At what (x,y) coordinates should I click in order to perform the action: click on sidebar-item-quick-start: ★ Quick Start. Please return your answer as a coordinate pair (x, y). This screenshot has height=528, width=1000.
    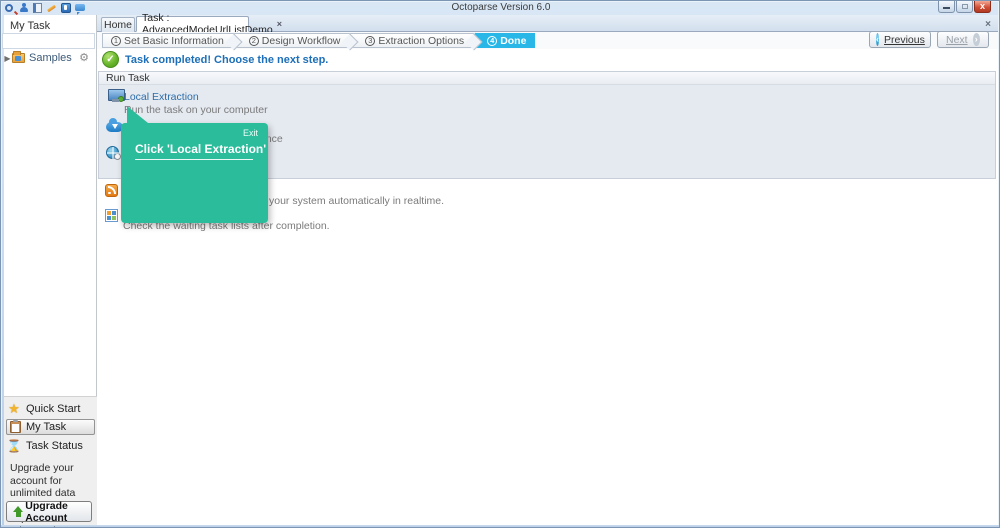
    Looking at the image, I should click on (50, 409).